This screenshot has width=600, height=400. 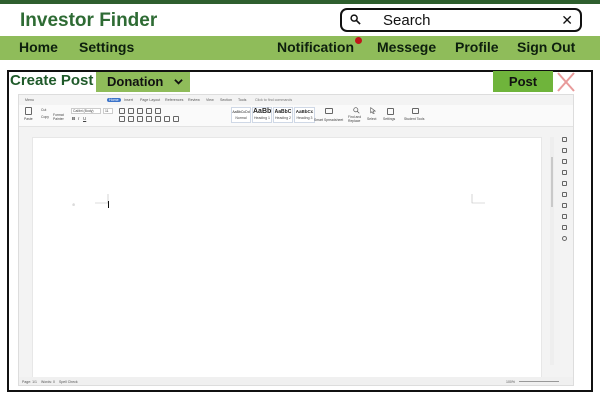 I want to click on side-share-icon, so click(x=564, y=194).